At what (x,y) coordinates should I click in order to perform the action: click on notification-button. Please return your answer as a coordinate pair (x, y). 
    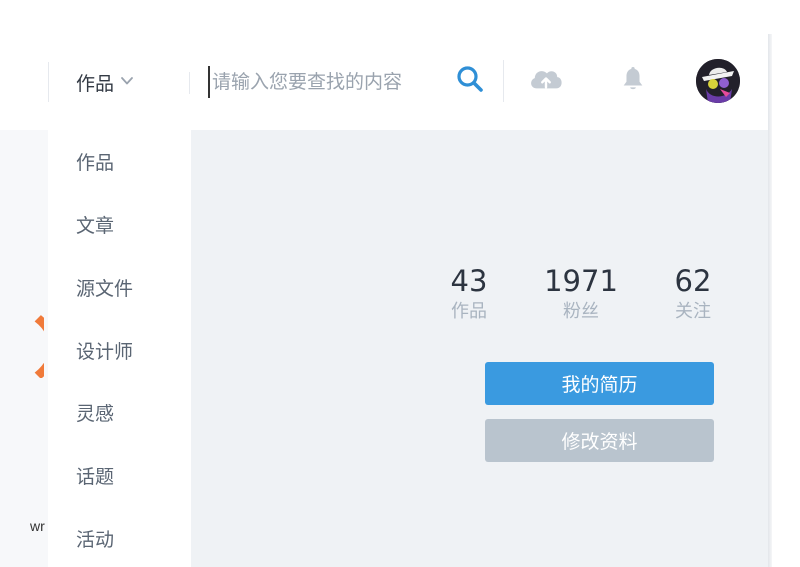
    Looking at the image, I should click on (633, 81).